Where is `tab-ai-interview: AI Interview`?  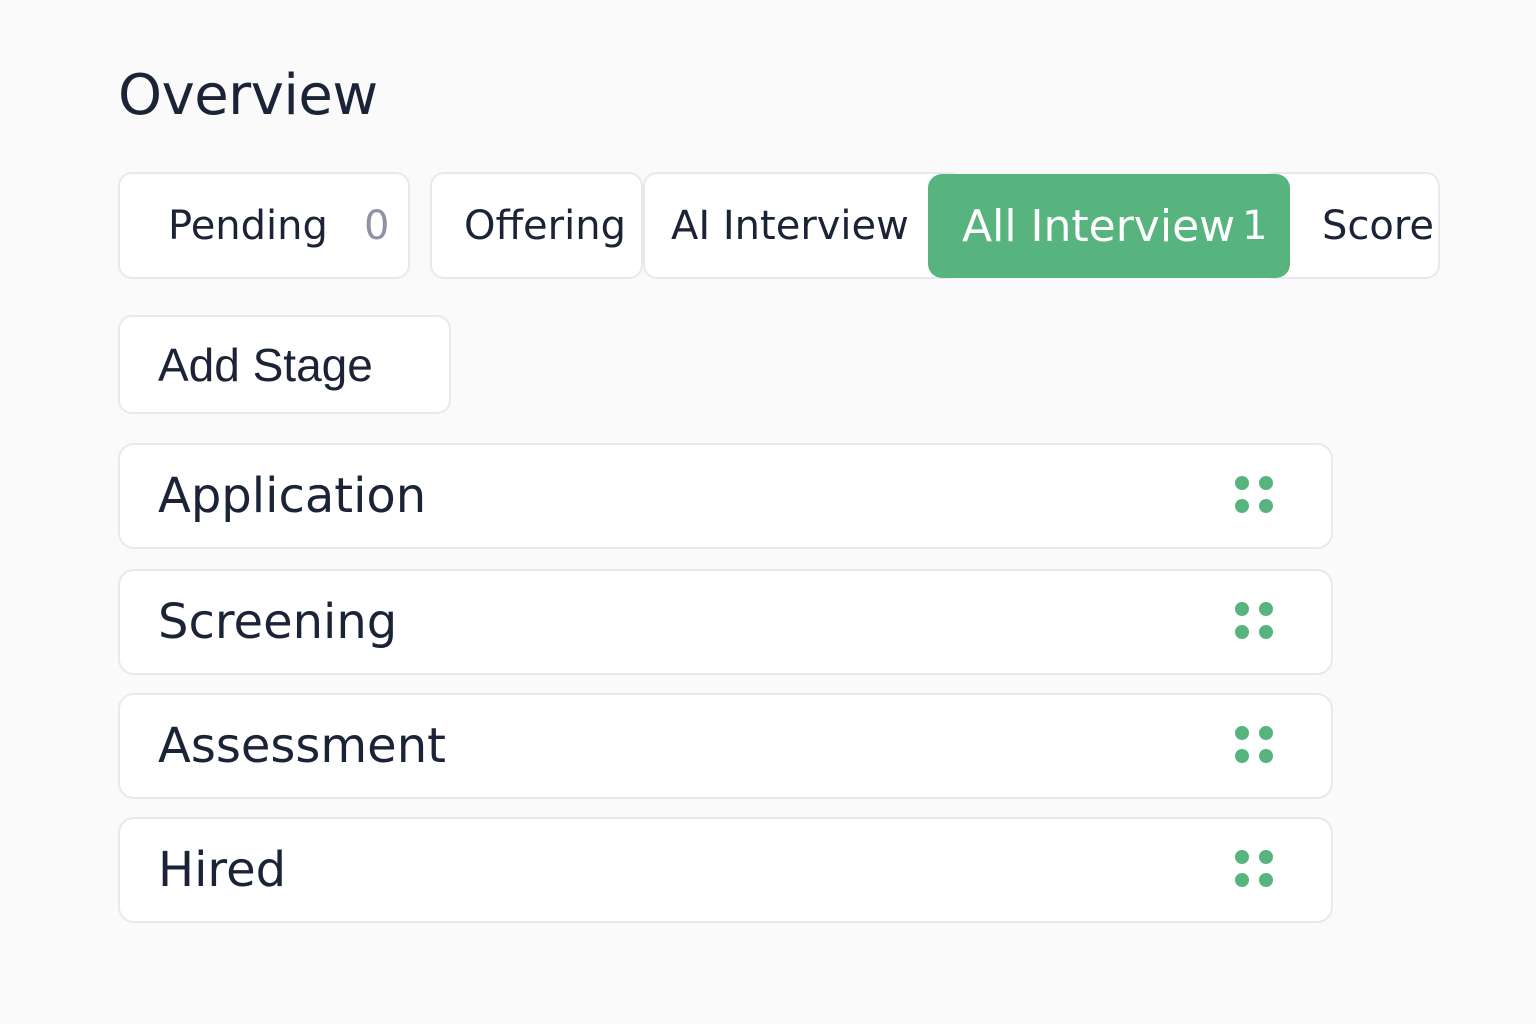
tab-ai-interview: AI Interview is located at coordinates (803, 225).